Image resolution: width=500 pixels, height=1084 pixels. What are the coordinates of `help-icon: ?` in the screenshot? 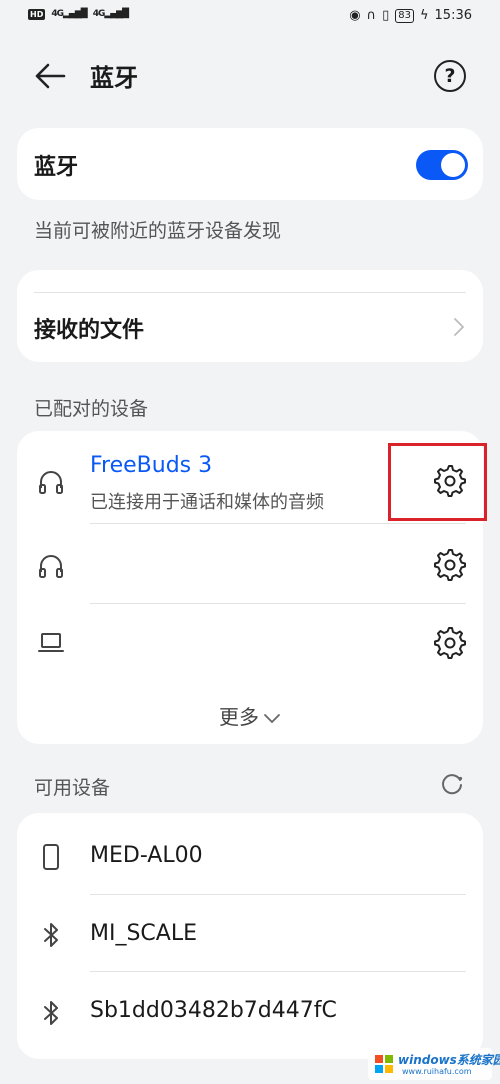 It's located at (450, 76).